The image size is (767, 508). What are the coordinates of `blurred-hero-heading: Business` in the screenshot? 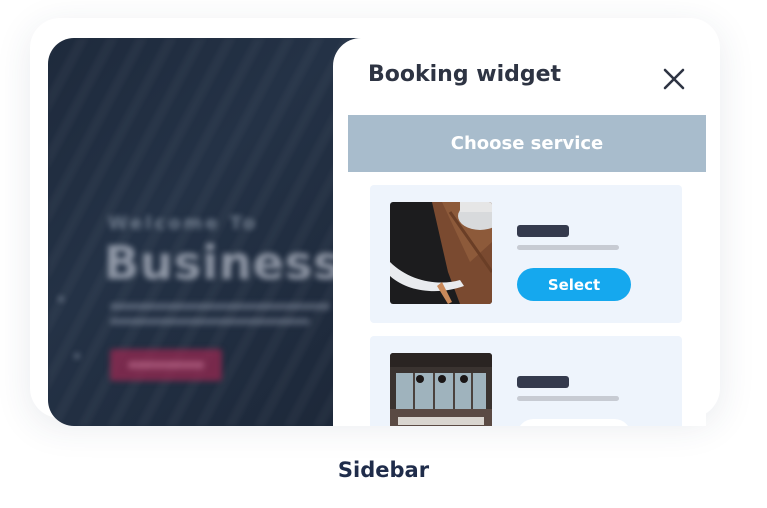 It's located at (223, 263).